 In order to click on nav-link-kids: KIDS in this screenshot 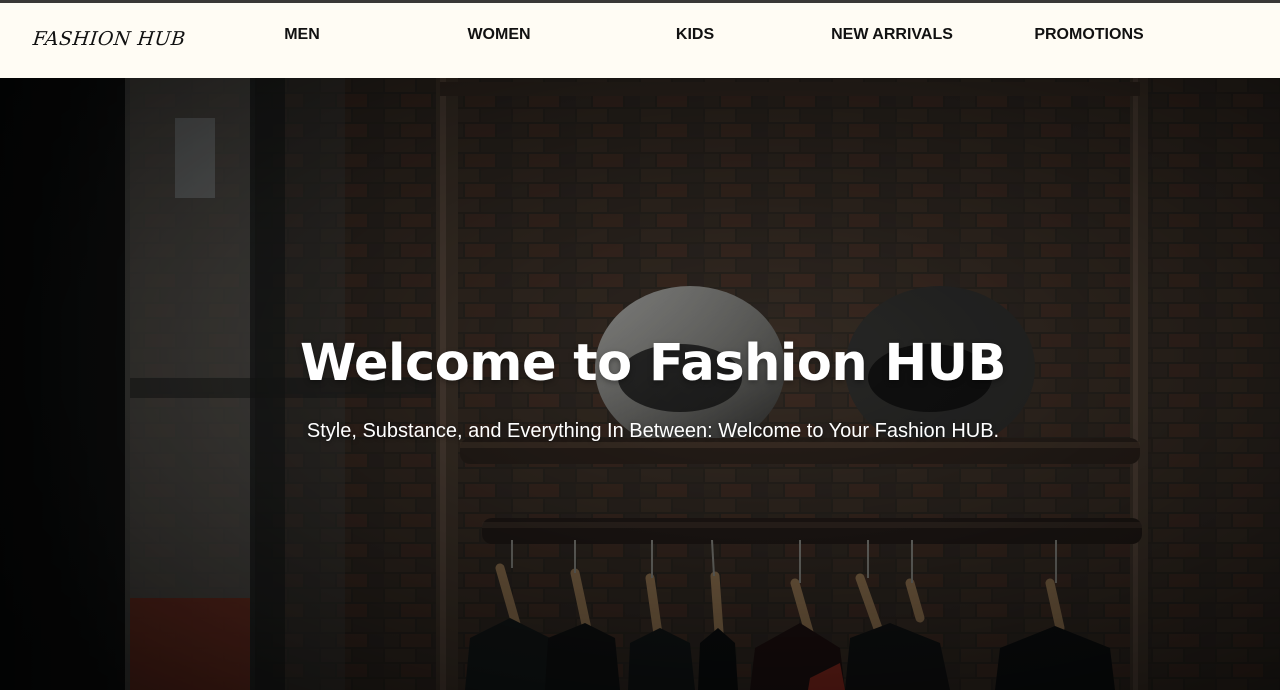, I will do `click(695, 35)`.